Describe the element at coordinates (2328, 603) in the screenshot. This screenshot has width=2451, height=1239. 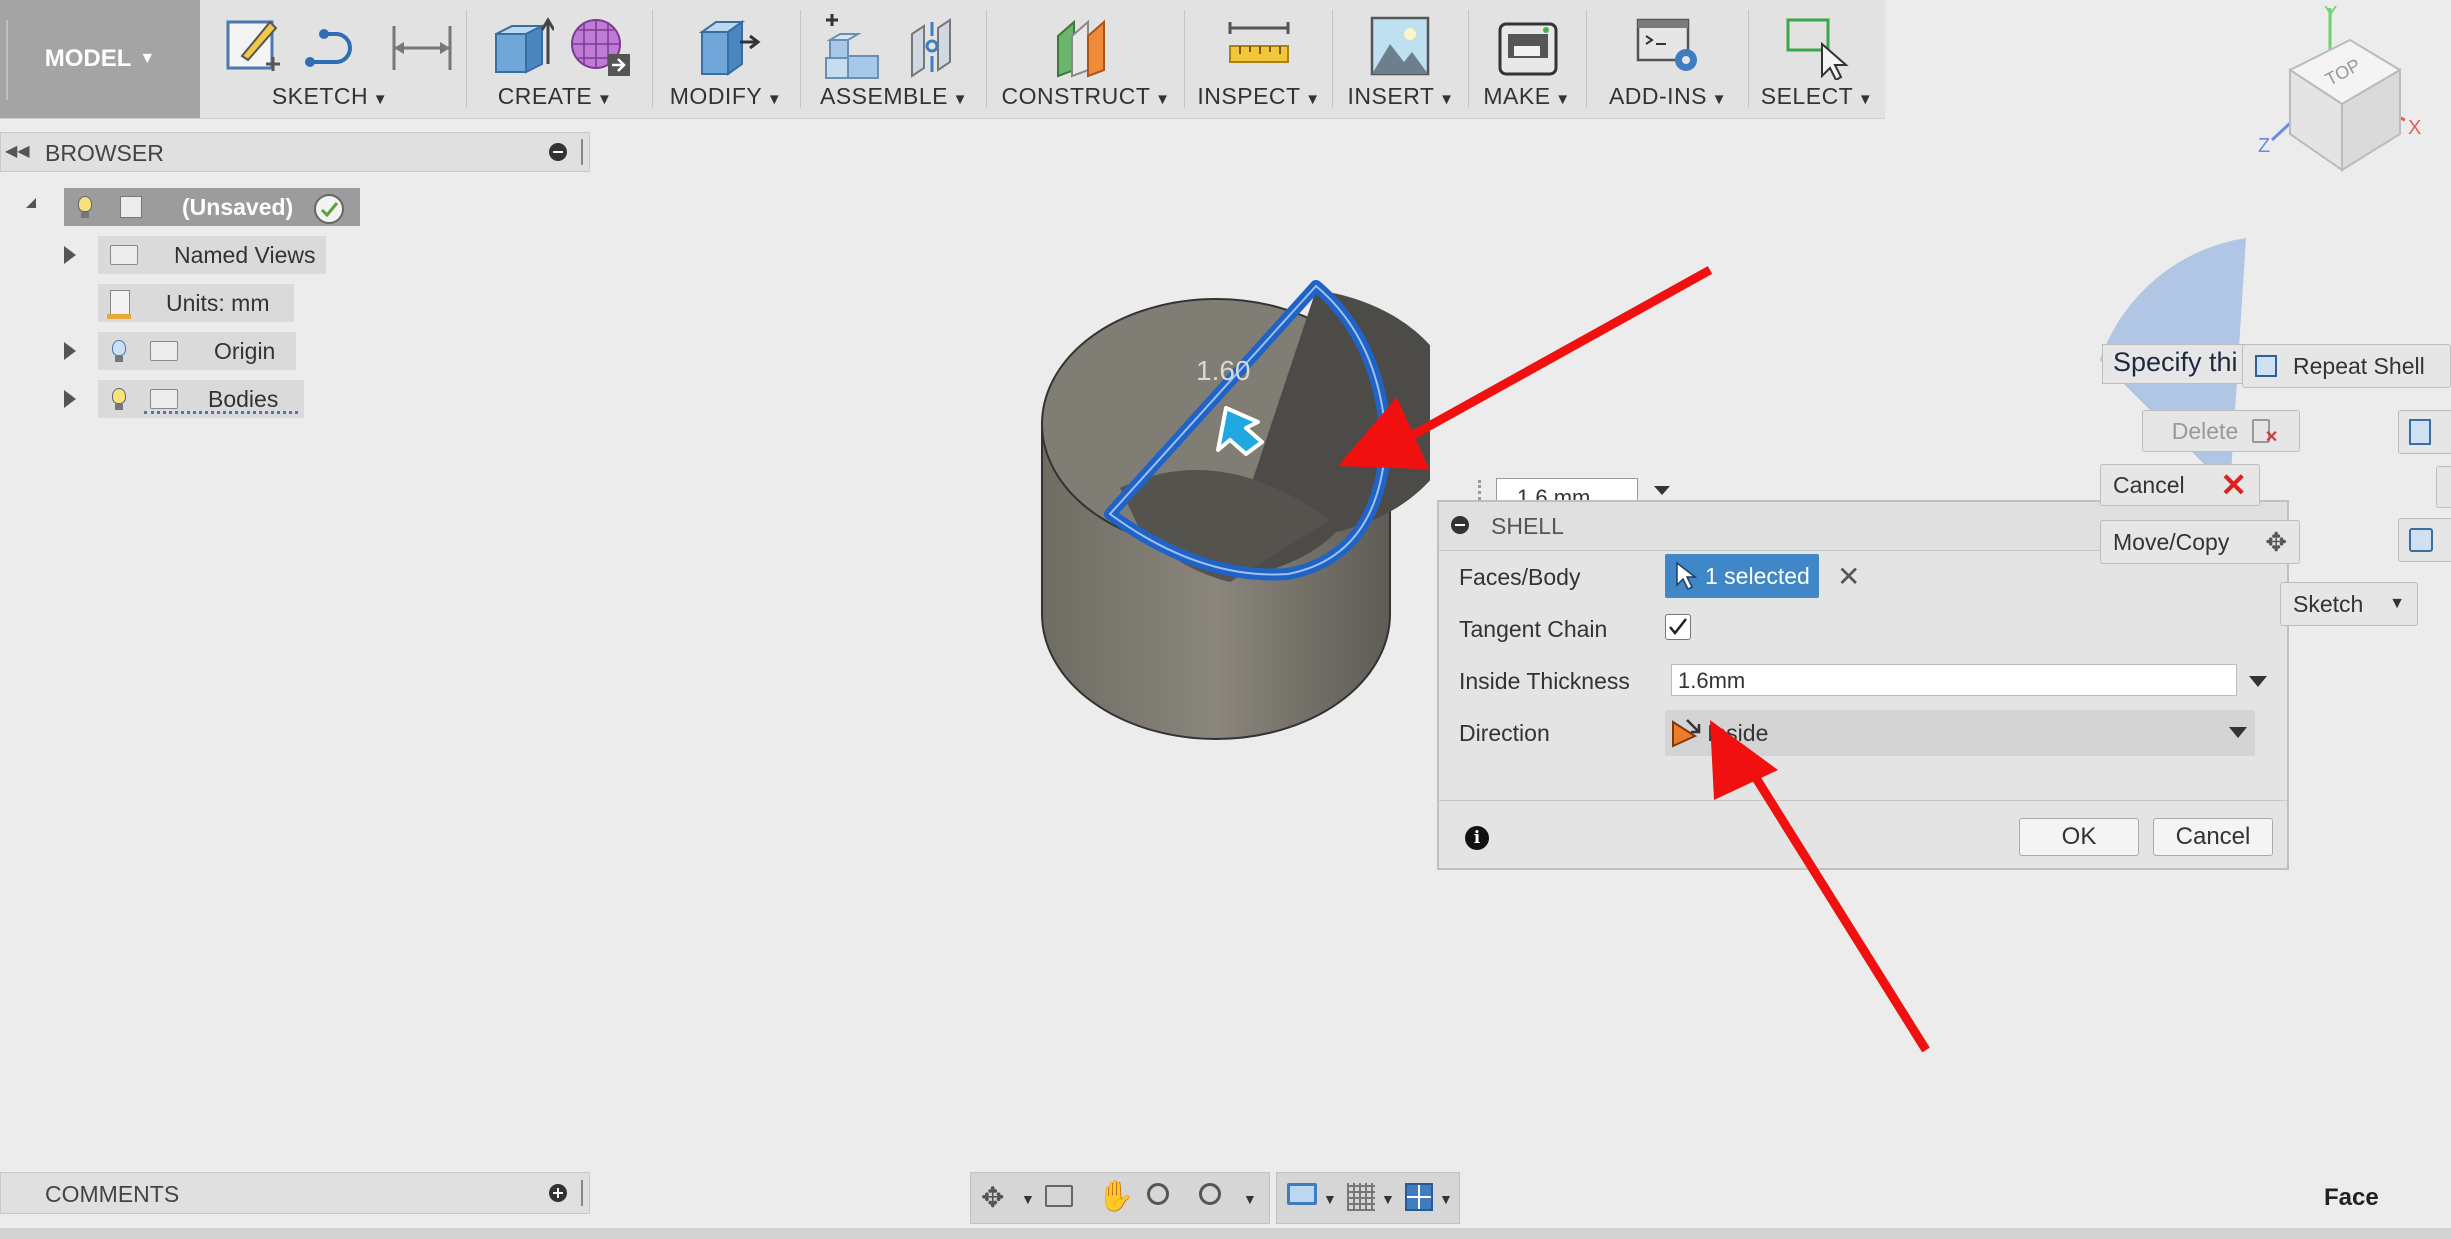
I see `sketch-menu-label-mm: Sketch` at that location.